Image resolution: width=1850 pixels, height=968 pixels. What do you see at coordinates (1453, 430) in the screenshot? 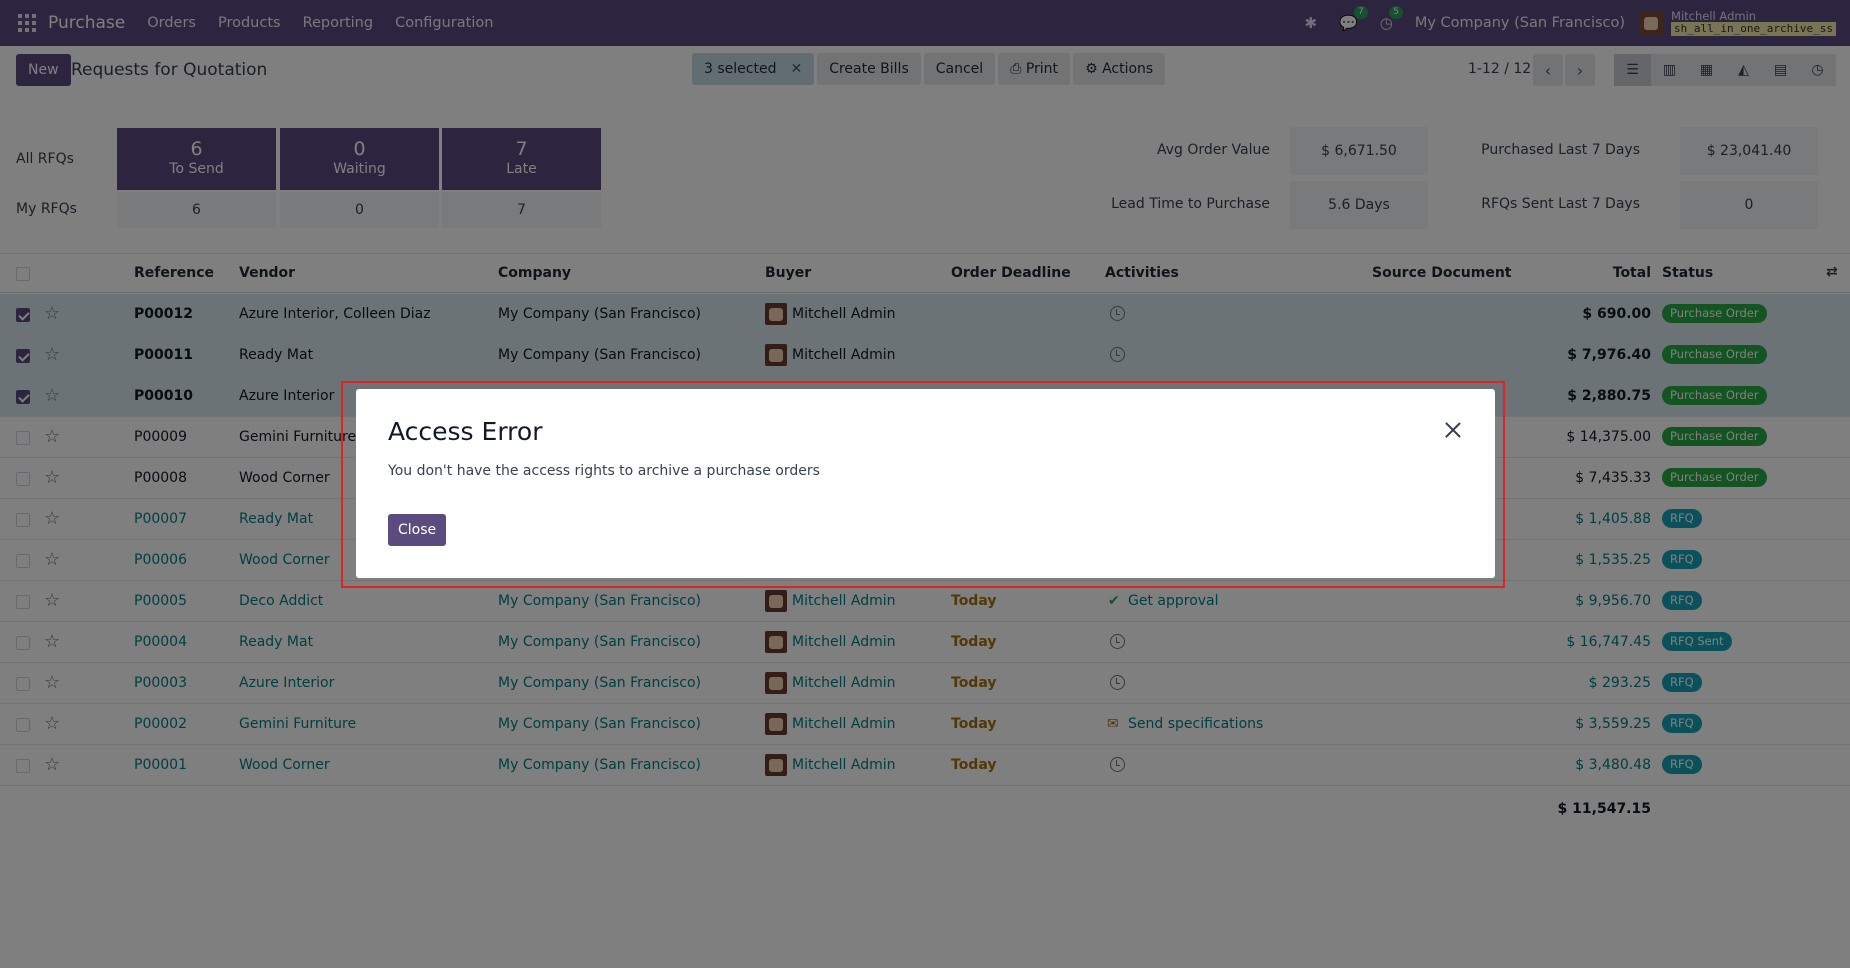
I see `close-icon` at bounding box center [1453, 430].